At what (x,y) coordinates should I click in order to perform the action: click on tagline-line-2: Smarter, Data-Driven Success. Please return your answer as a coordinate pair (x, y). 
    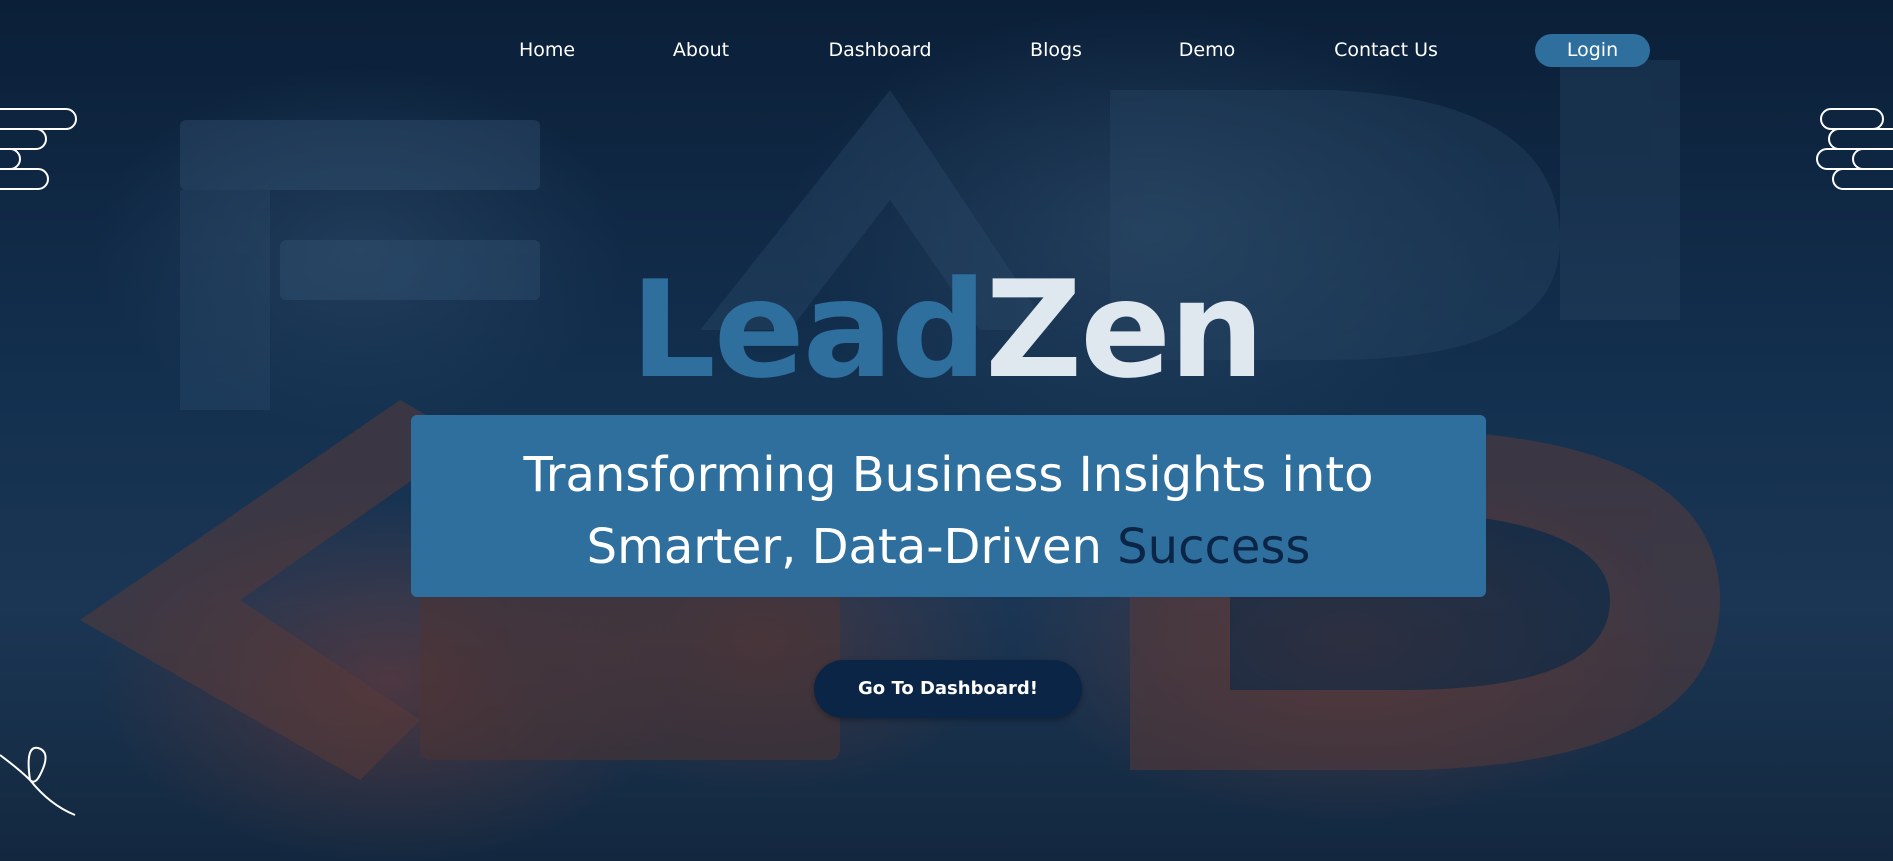
    Looking at the image, I should click on (948, 547).